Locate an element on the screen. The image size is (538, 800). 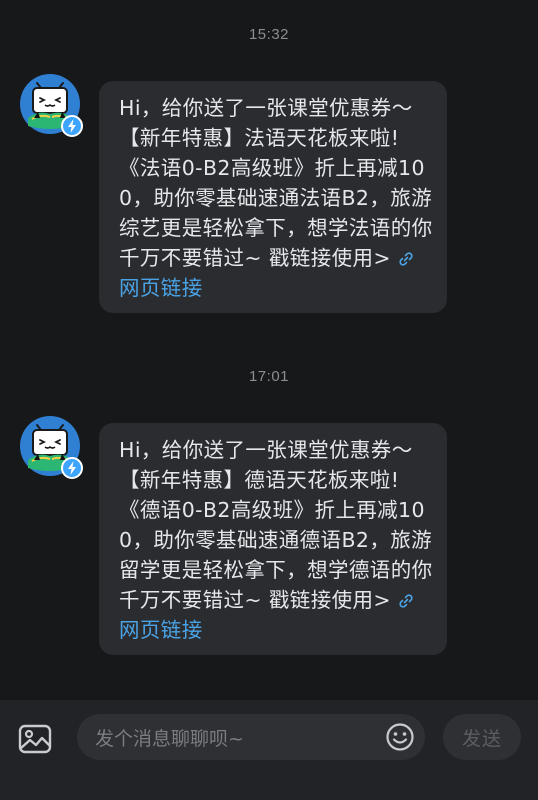
message-timestamp: 15:32 is located at coordinates (269, 34).